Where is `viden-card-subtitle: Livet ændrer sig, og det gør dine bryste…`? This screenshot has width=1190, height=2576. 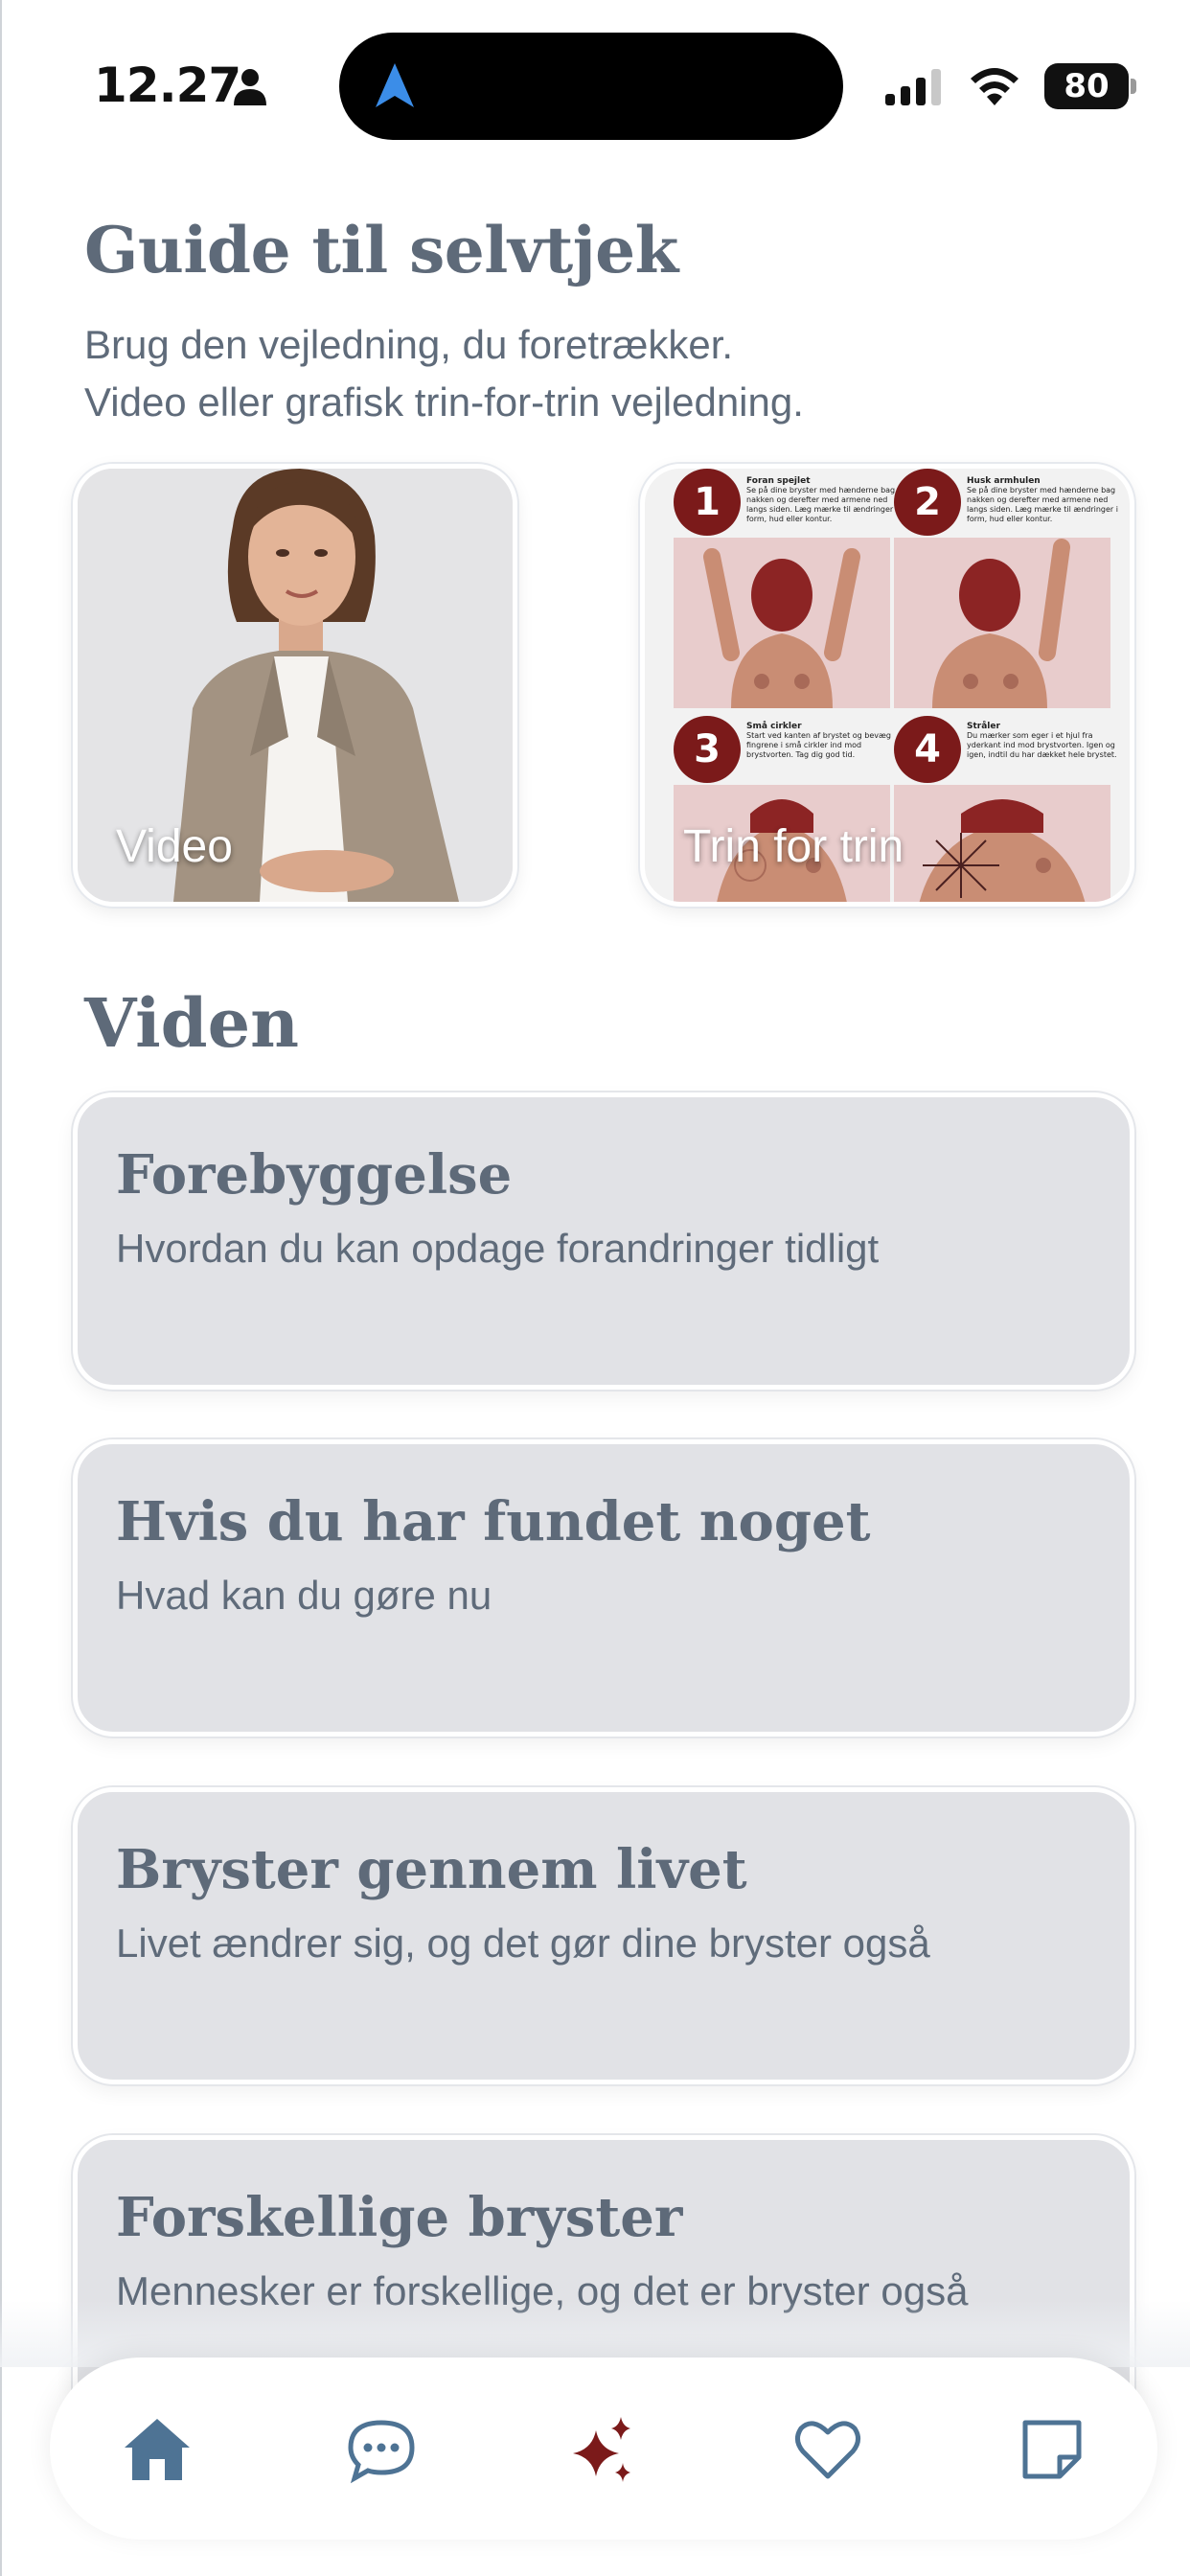
viden-card-subtitle: Livet ændrer sig, og det gør dine bryste… is located at coordinates (523, 1943).